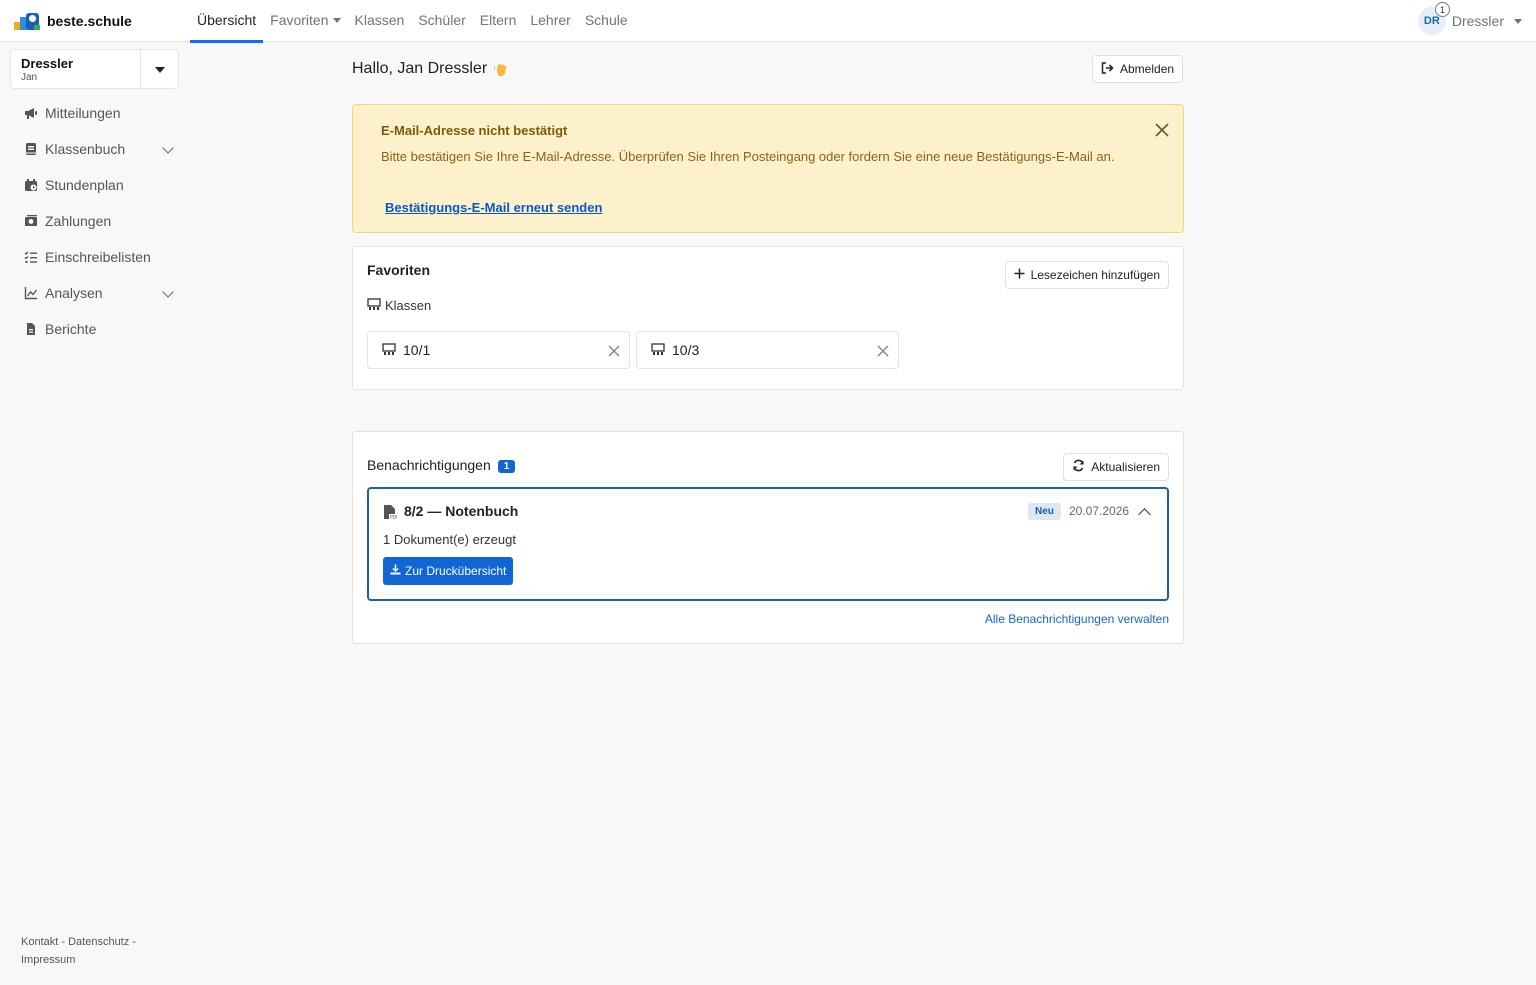  I want to click on nav-label: Übersicht, so click(227, 20).